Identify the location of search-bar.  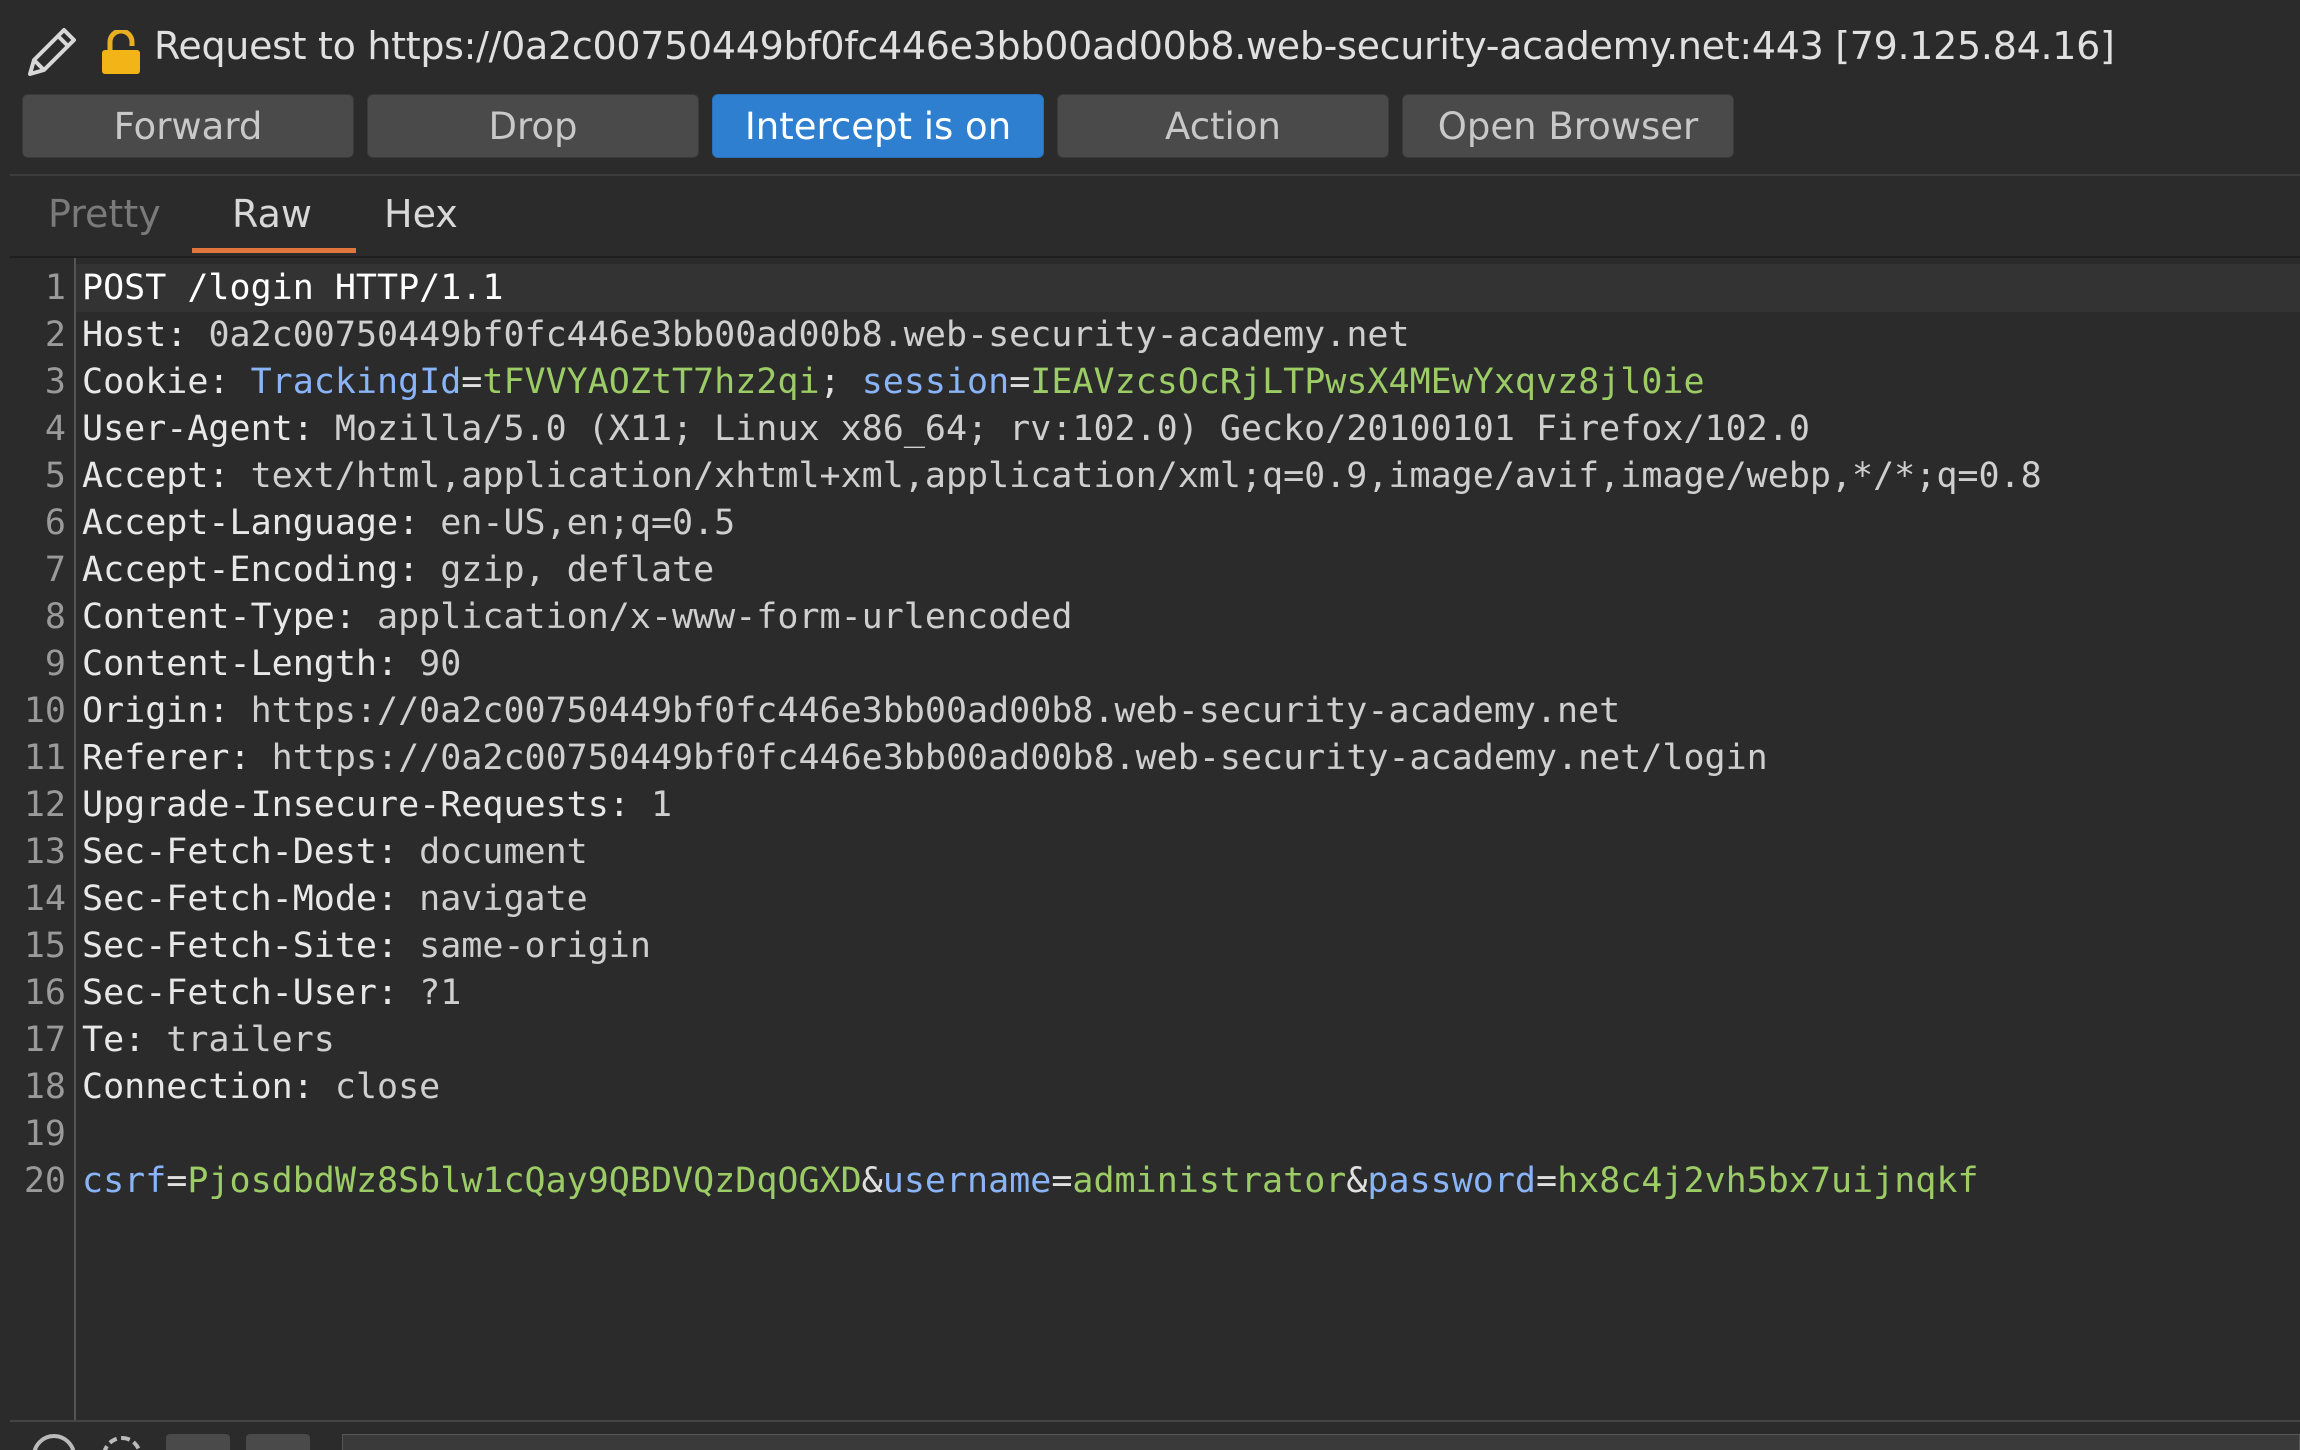
(1155, 1435).